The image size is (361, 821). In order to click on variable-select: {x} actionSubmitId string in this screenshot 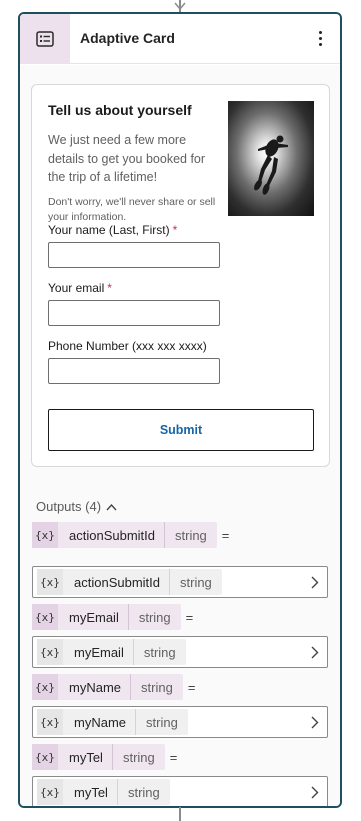, I will do `click(180, 582)`.